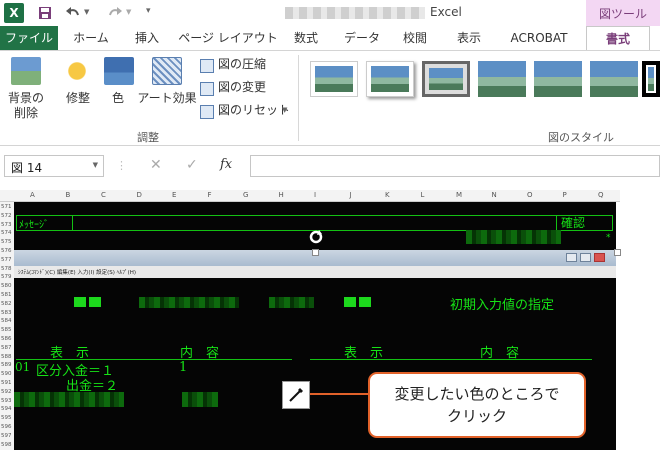  Describe the element at coordinates (254, 110) in the screenshot. I see `reset-picture-label: 図のリセット` at that location.